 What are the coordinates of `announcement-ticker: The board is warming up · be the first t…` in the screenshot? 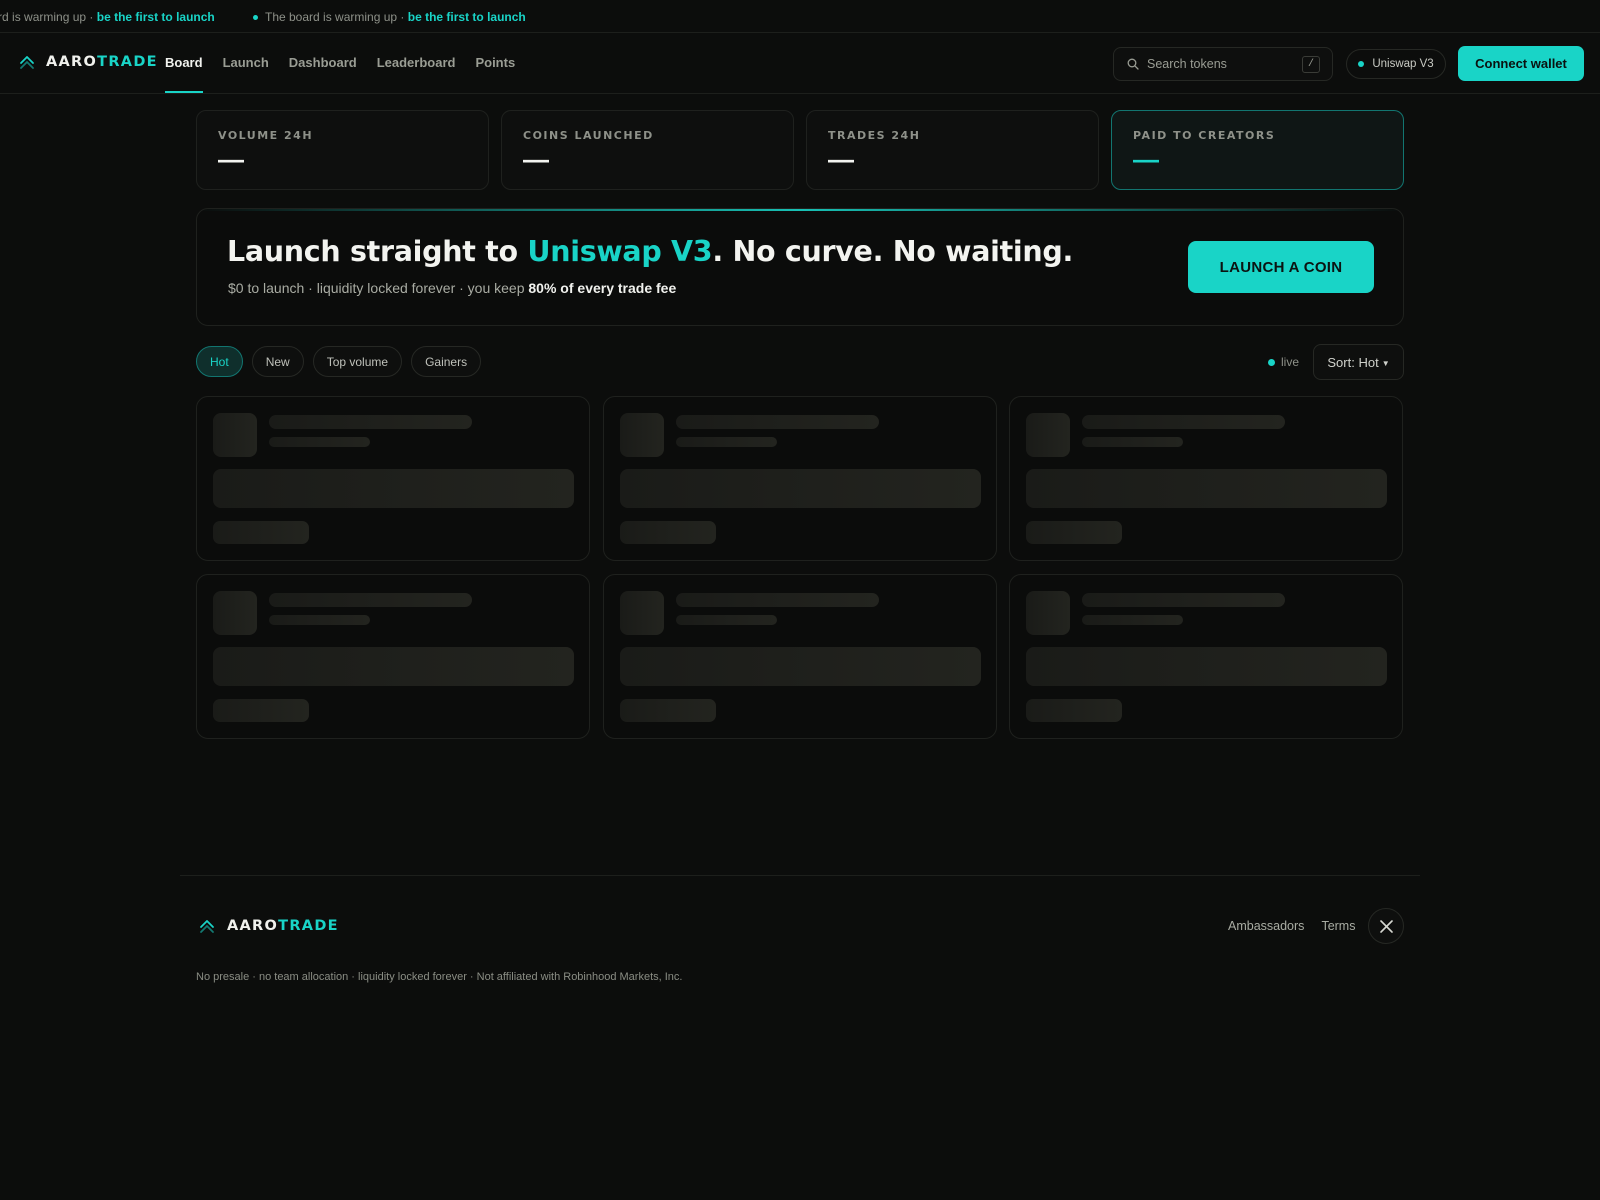 It's located at (800, 16).